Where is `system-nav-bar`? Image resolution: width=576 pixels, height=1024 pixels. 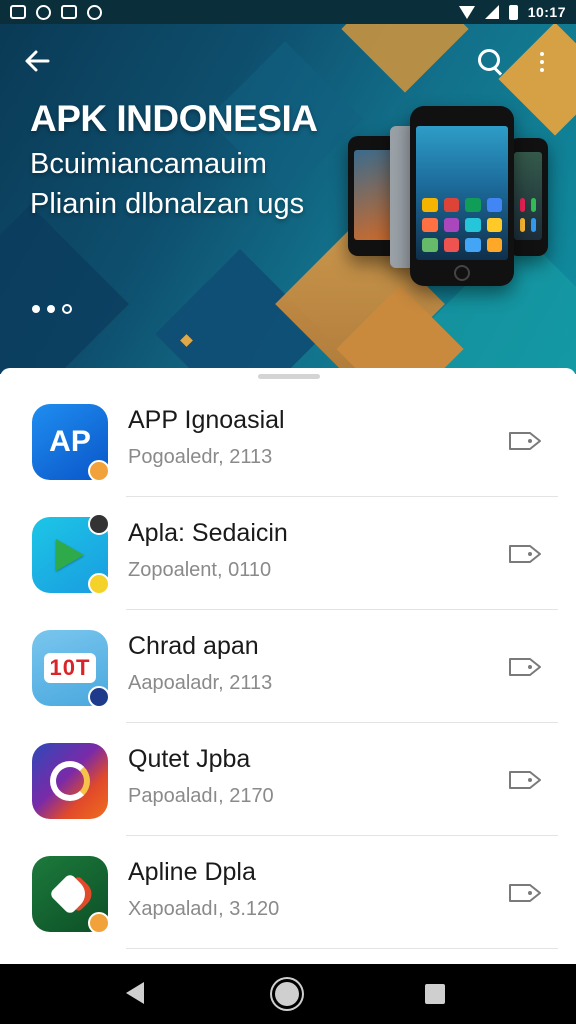
system-nav-bar is located at coordinates (288, 994).